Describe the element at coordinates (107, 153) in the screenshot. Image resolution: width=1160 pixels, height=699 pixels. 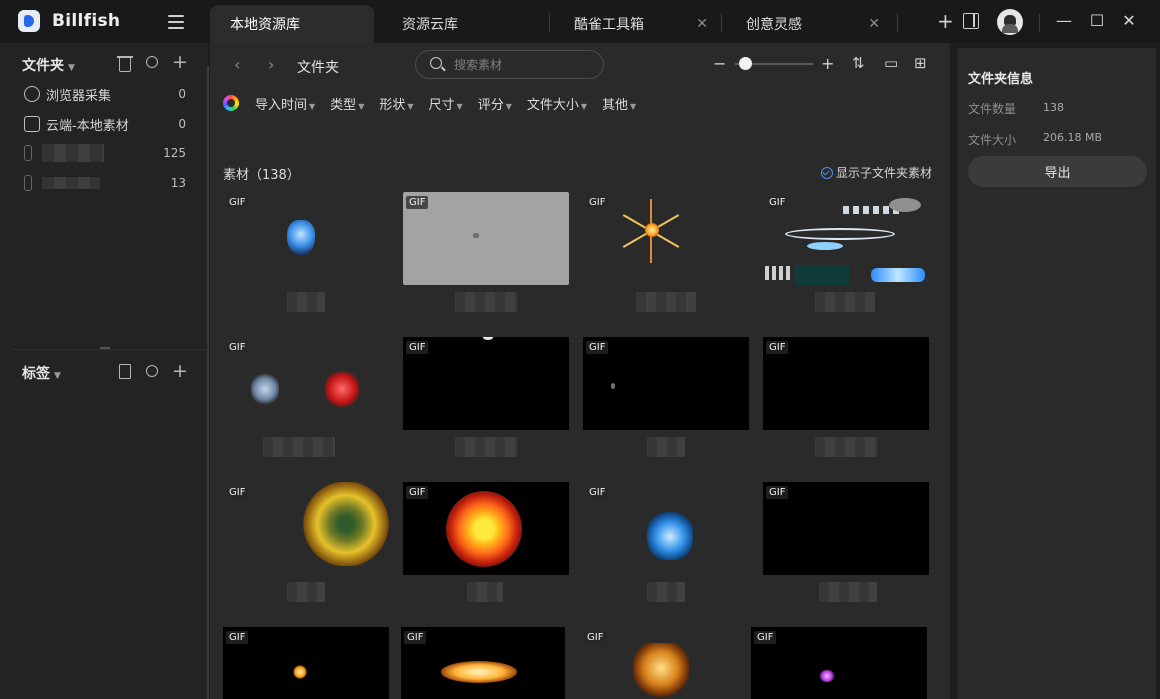
I see `sidebar-item-folder: 125` at that location.